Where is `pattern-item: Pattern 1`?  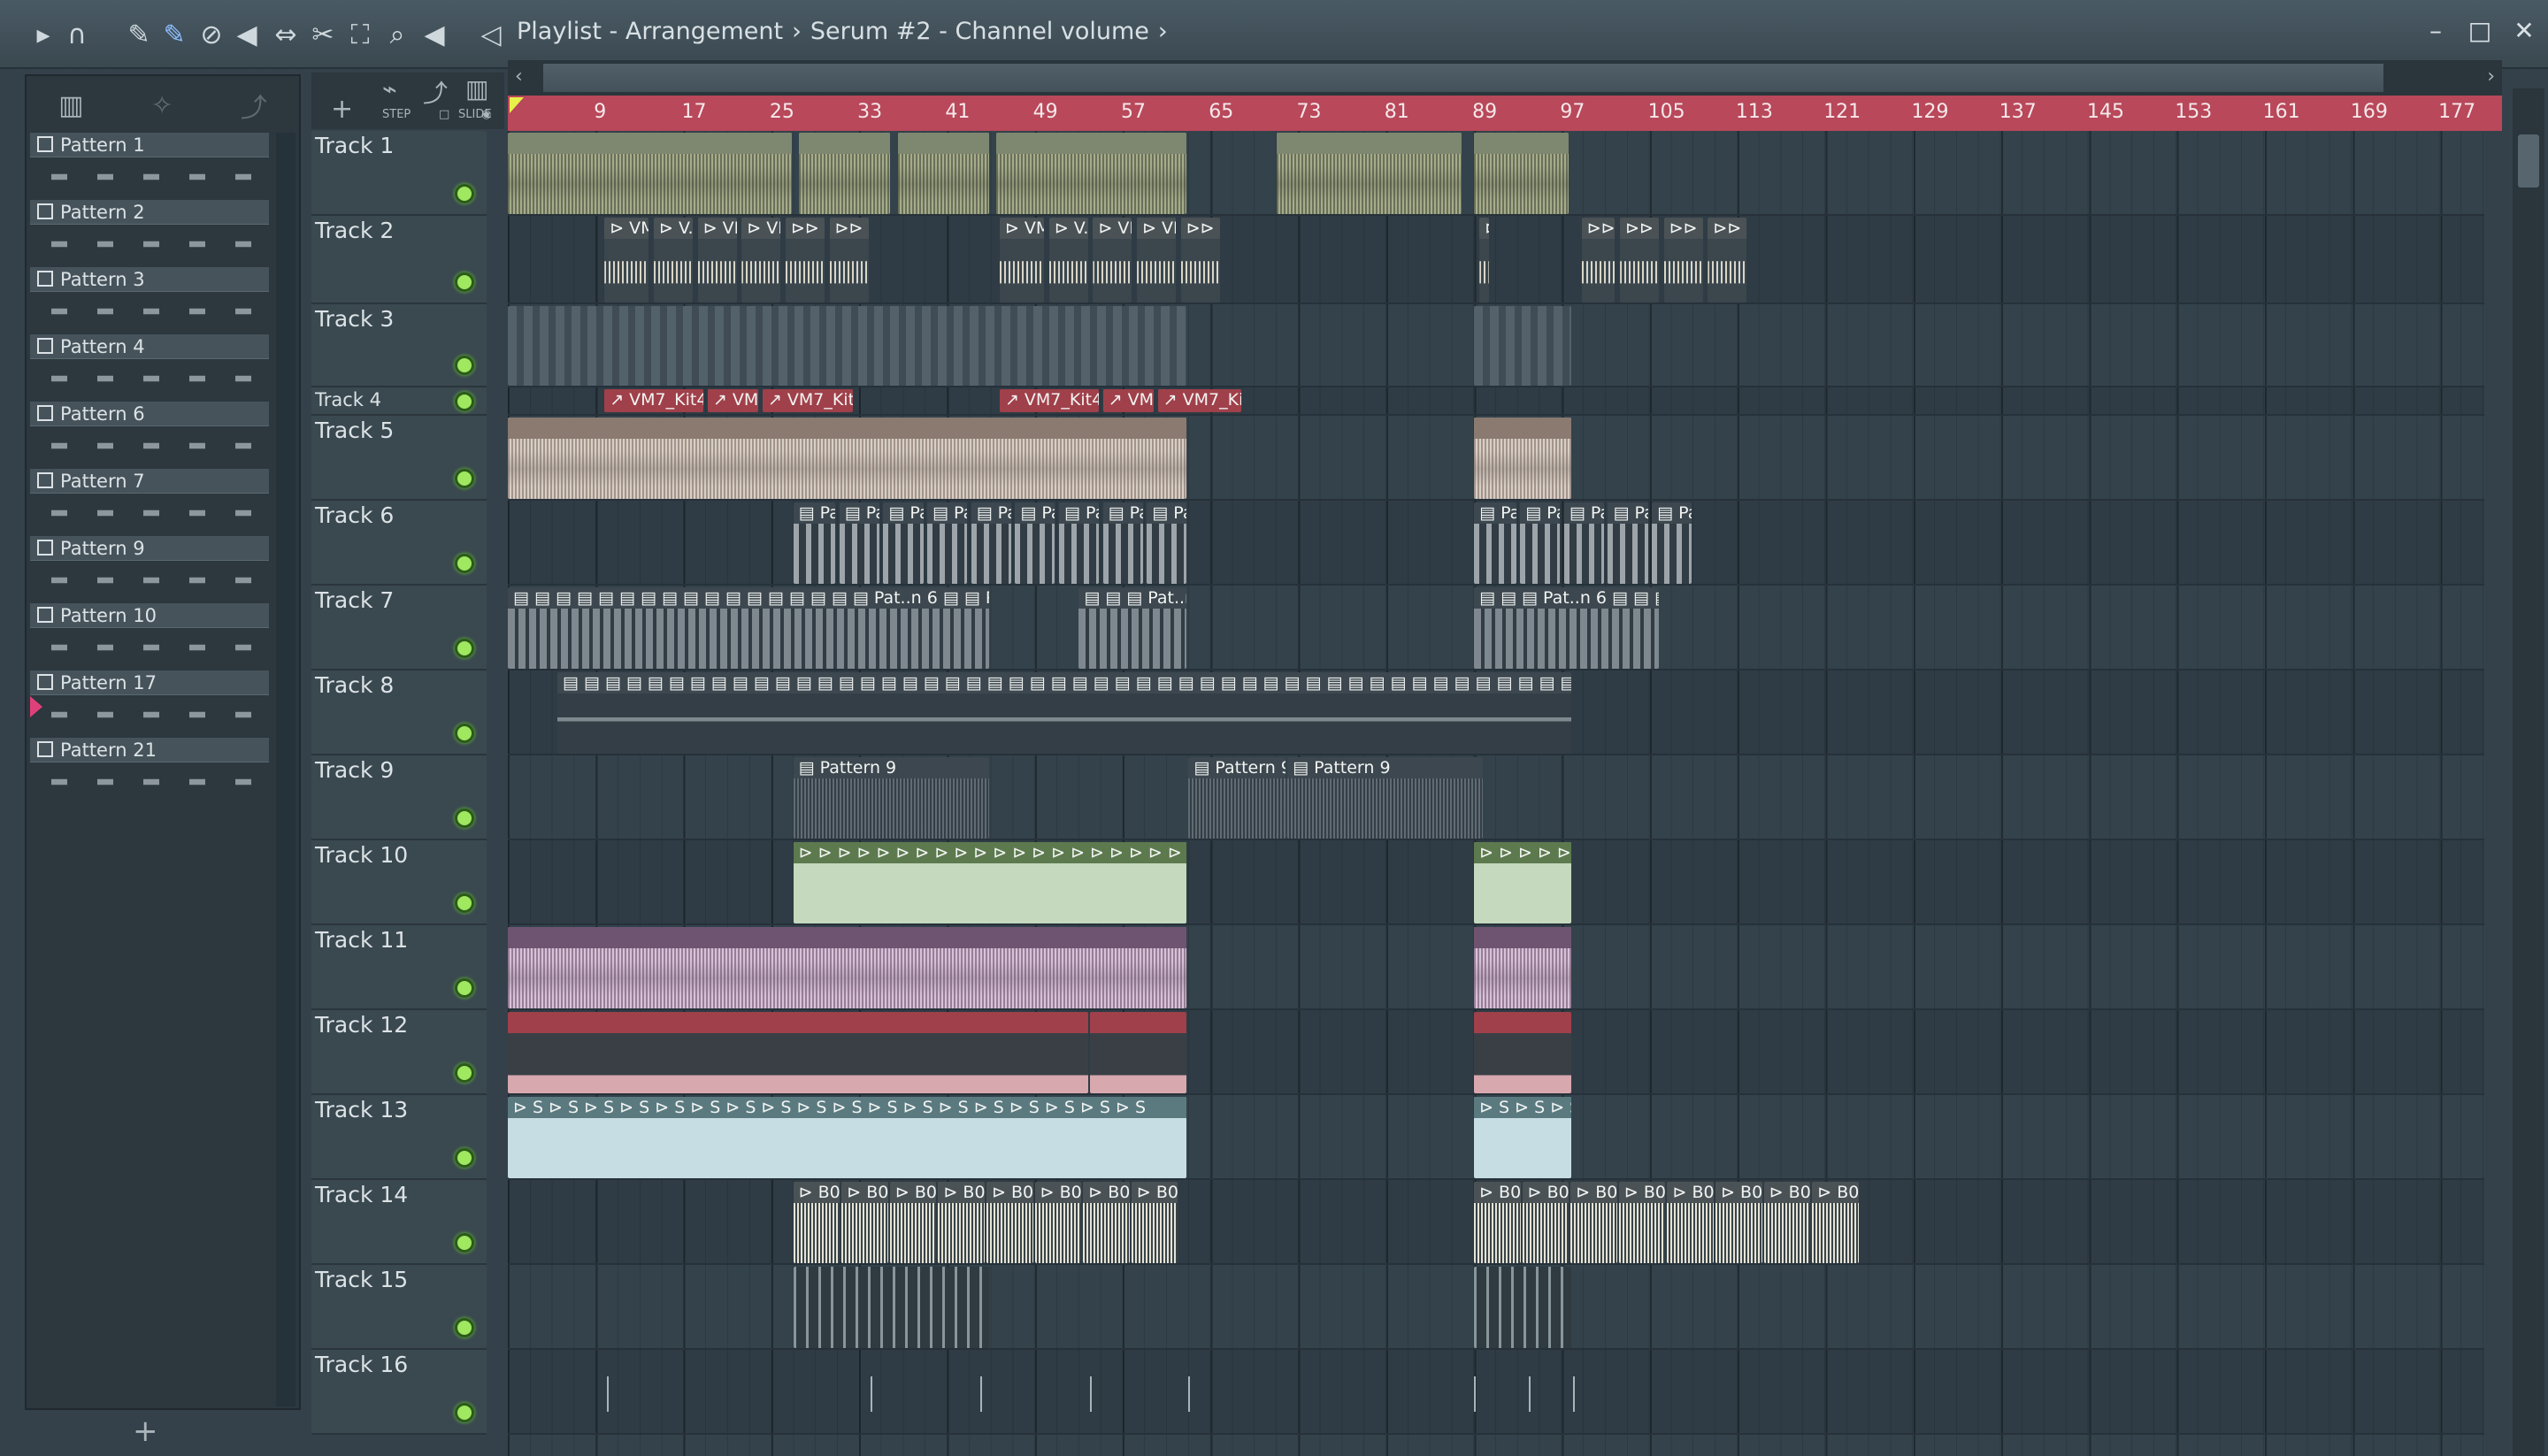
pattern-item: Pattern 1 is located at coordinates (149, 164).